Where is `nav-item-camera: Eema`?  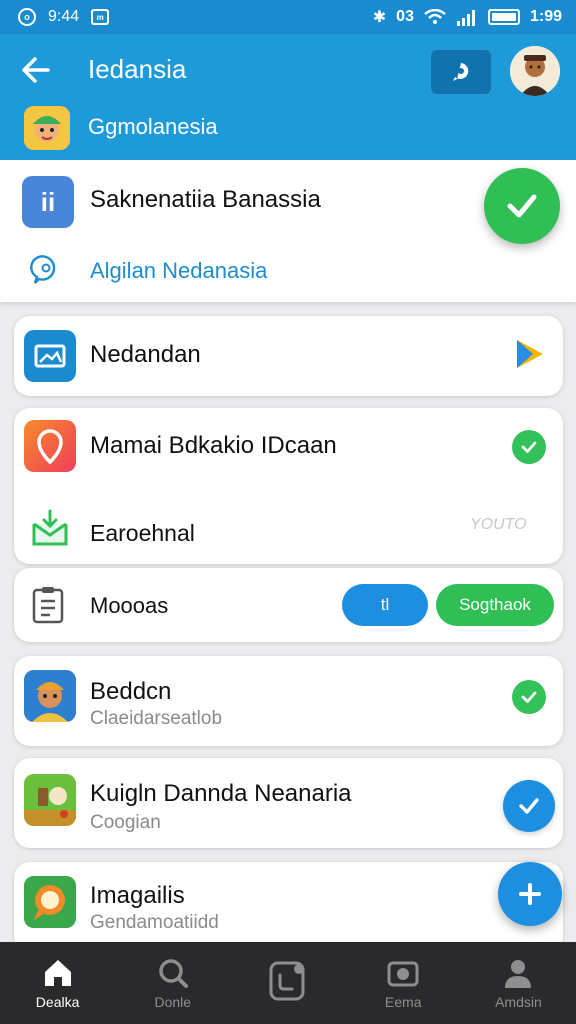
nav-item-camera: Eema is located at coordinates (403, 983).